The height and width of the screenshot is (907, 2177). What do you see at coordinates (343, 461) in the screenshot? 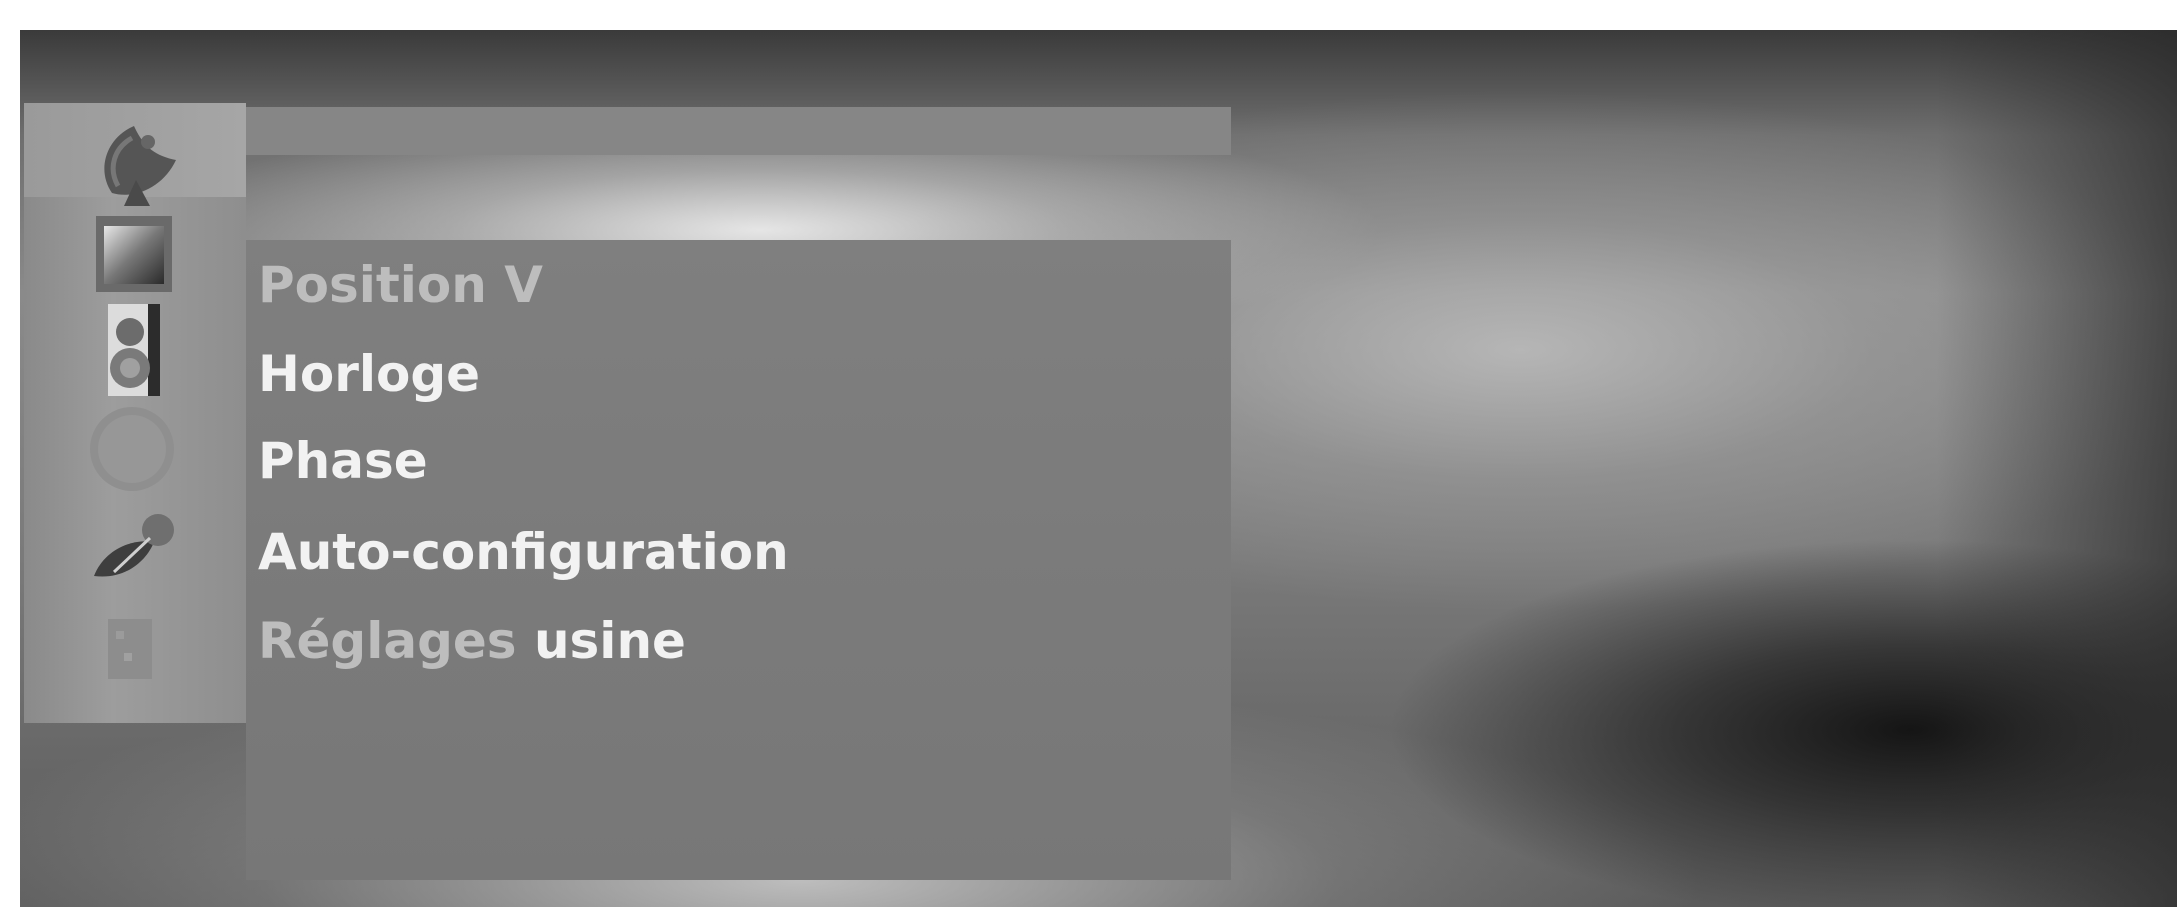
I see `menu-item-phase: Phase` at bounding box center [343, 461].